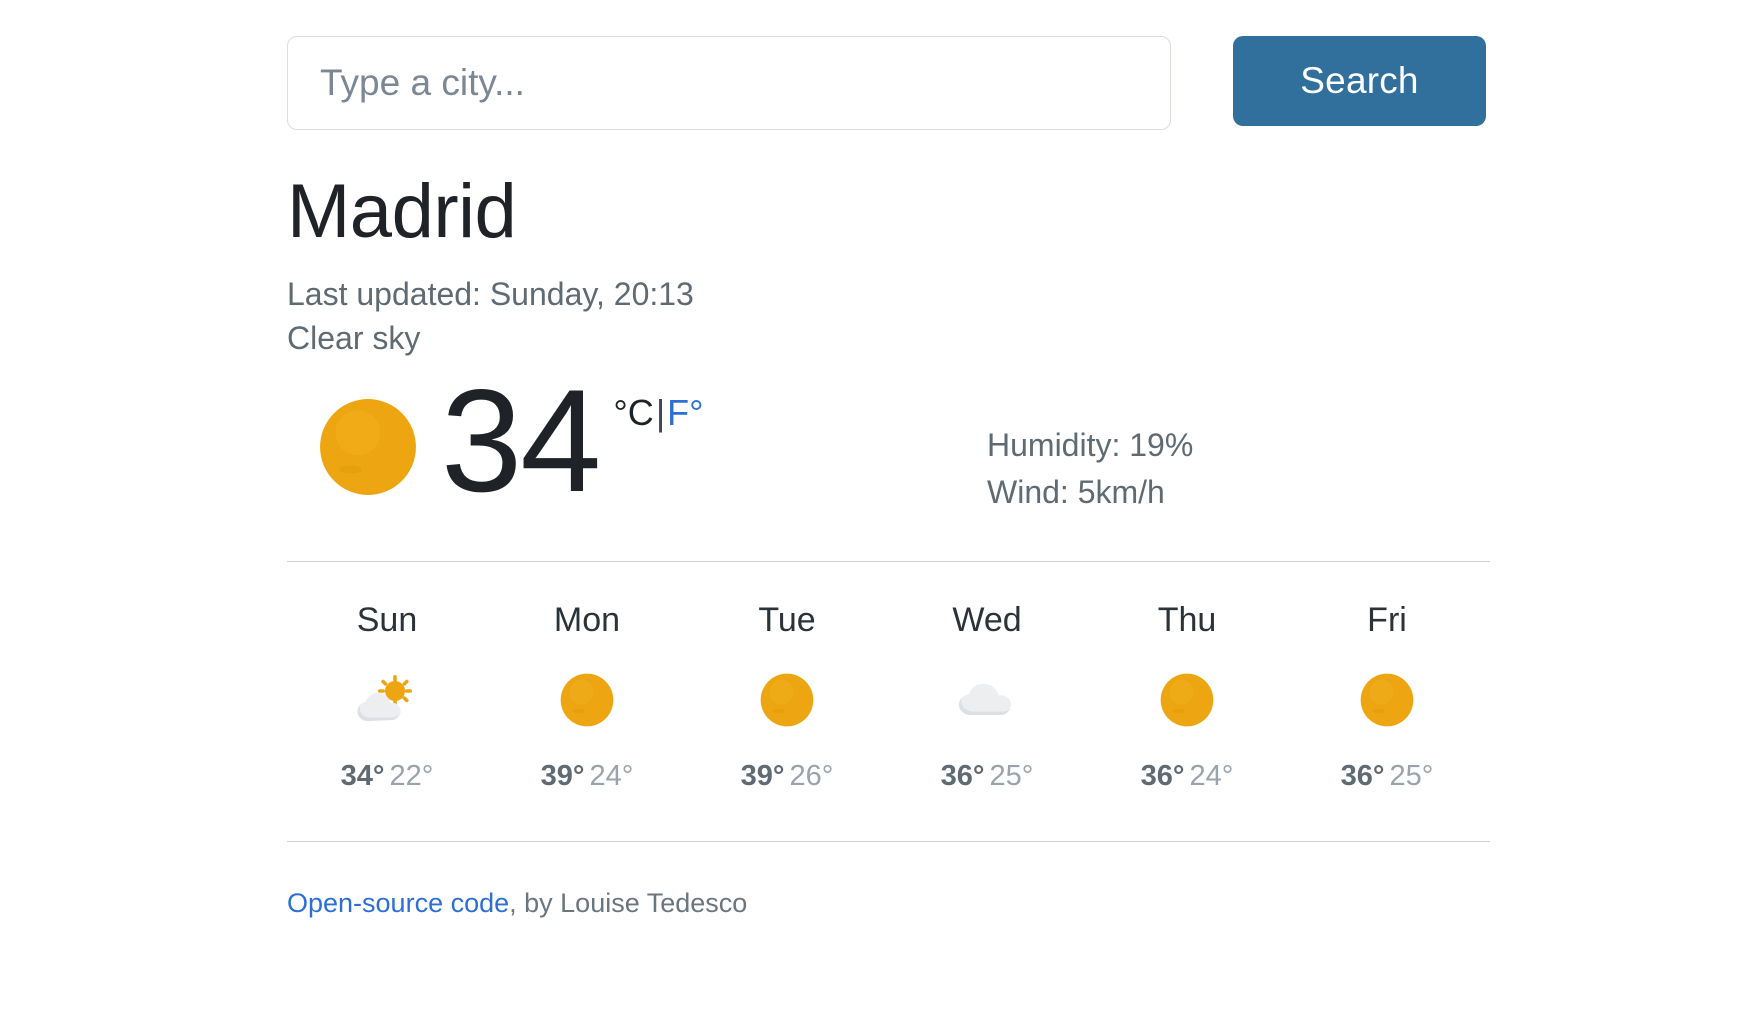  I want to click on forecast-day-fri: Fri 36° 25°, so click(1387, 696).